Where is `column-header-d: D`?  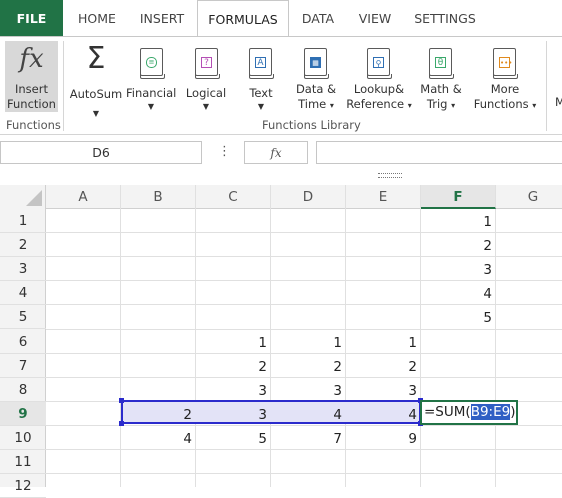
column-header-d: D is located at coordinates (308, 197).